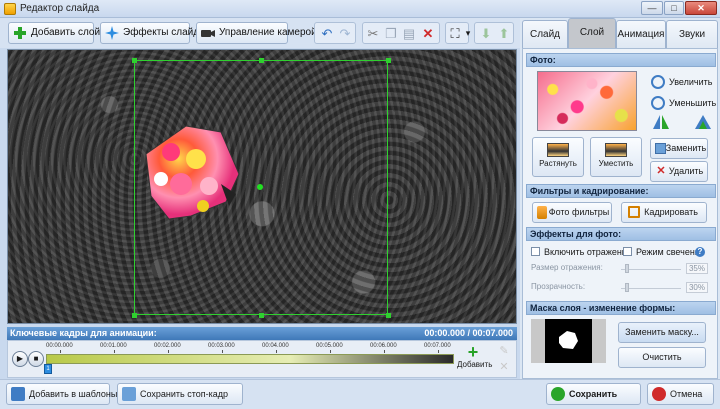  What do you see at coordinates (567, 267) in the screenshot?
I see `reflection-size-label: Размер отражения:` at bounding box center [567, 267].